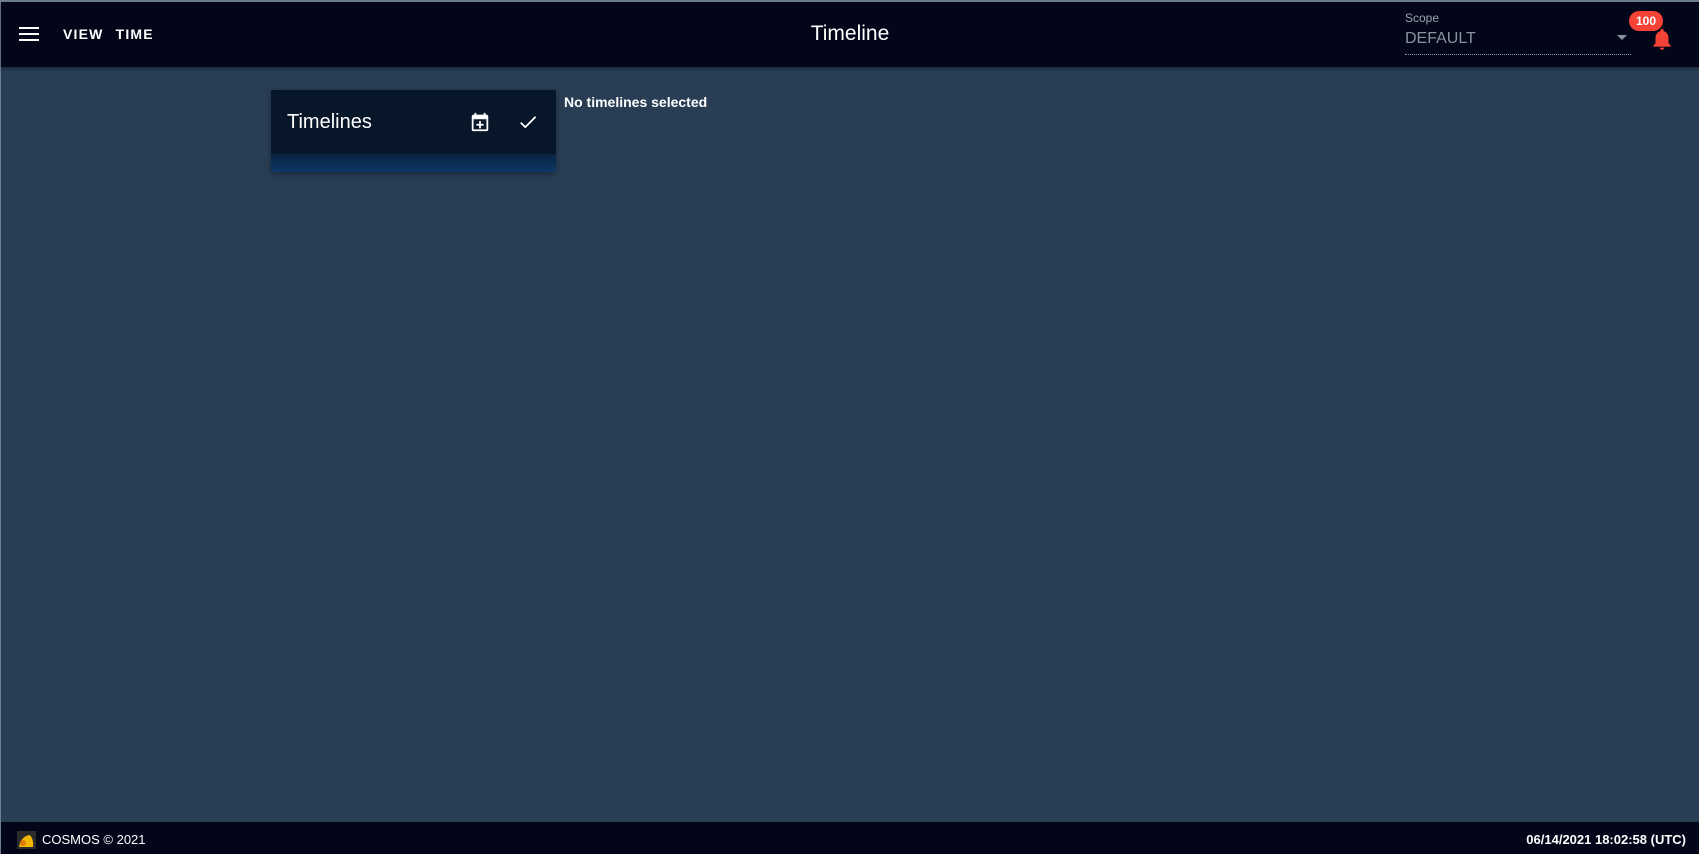 Image resolution: width=1699 pixels, height=854 pixels. What do you see at coordinates (1518, 33) in the screenshot?
I see `scope-select: Scope DEFAULT` at bounding box center [1518, 33].